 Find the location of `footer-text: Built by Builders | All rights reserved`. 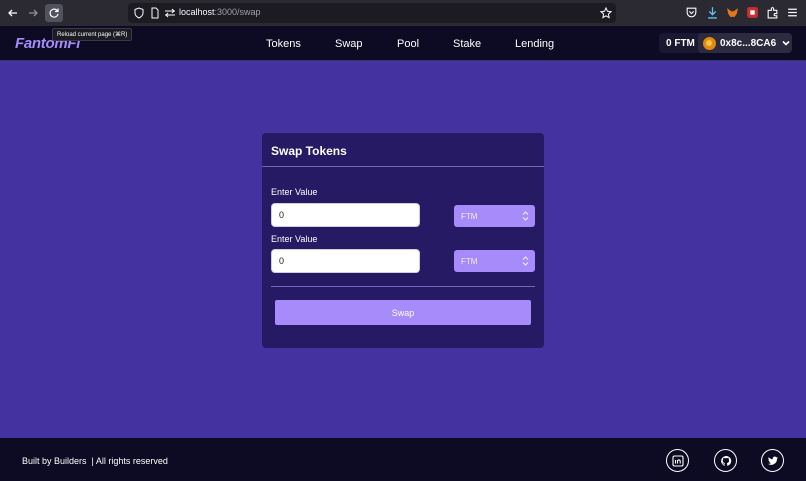

footer-text: Built by Builders | All rights reserved is located at coordinates (95, 461).